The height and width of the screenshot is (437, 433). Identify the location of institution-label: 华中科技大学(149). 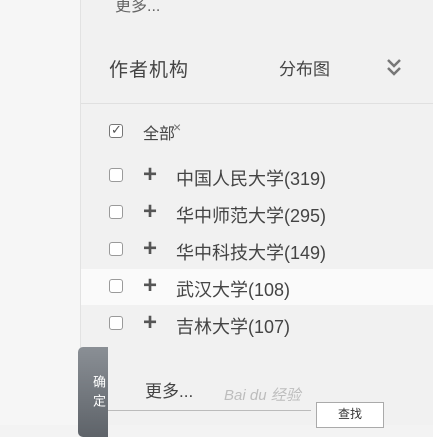
(251, 252).